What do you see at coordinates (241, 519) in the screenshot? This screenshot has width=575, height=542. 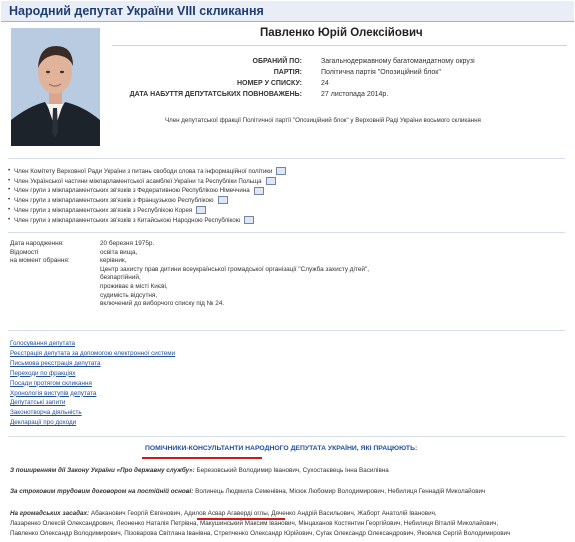 I see `highlight-underline` at bounding box center [241, 519].